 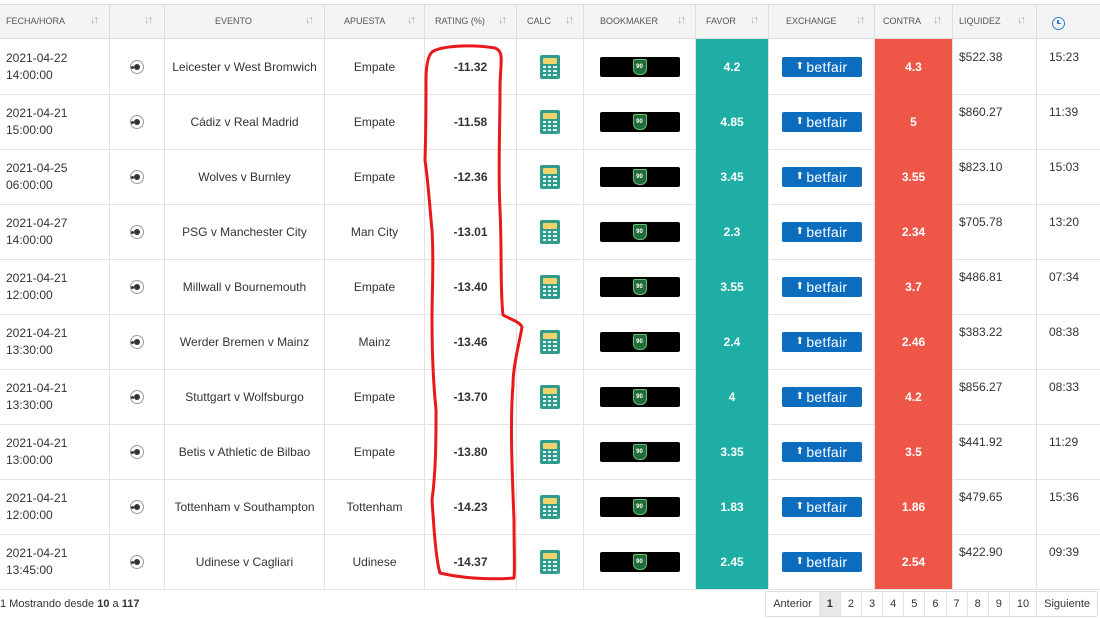 I want to click on contra-odds-cell: 2.54, so click(x=914, y=561).